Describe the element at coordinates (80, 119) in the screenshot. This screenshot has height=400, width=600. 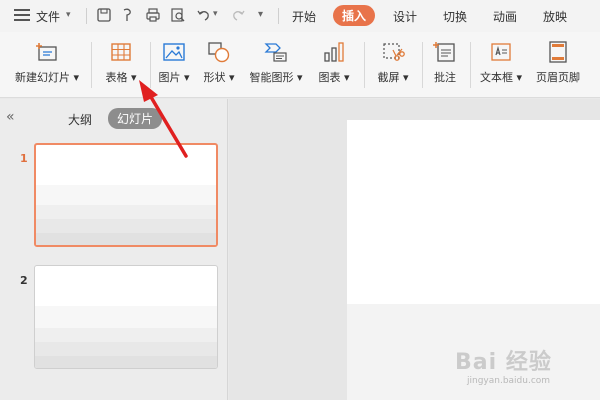
I see `tab-outline: 大纲` at that location.